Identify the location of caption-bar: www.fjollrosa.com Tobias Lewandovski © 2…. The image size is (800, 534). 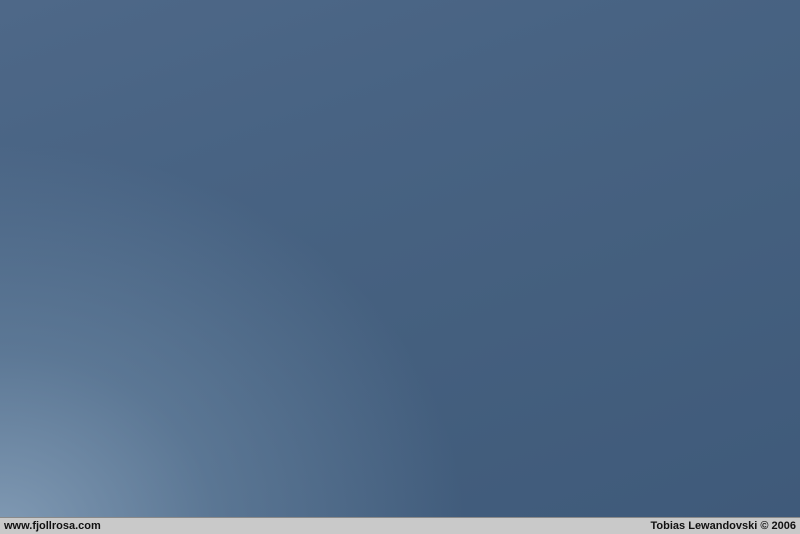
(400, 525).